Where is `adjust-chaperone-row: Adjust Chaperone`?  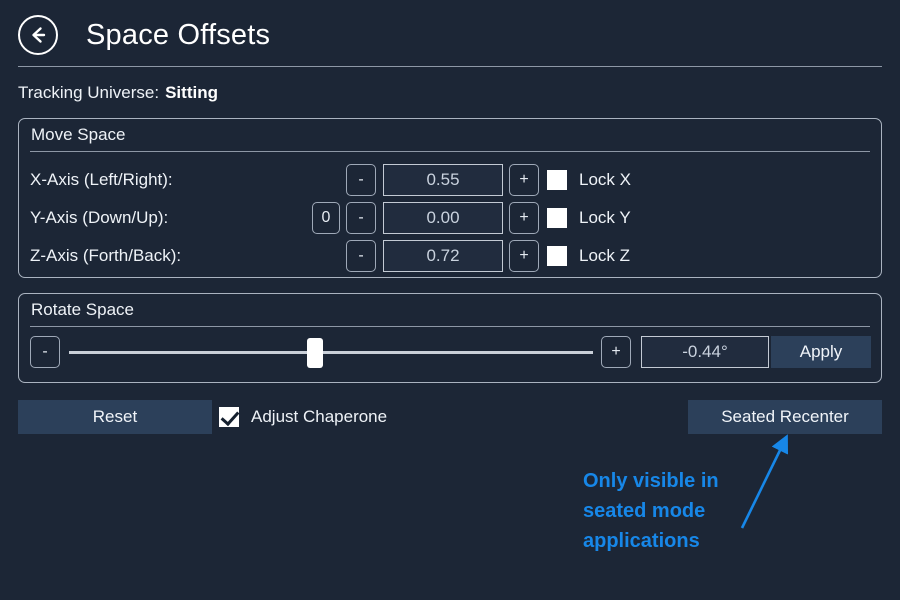 adjust-chaperone-row: Adjust Chaperone is located at coordinates (303, 417).